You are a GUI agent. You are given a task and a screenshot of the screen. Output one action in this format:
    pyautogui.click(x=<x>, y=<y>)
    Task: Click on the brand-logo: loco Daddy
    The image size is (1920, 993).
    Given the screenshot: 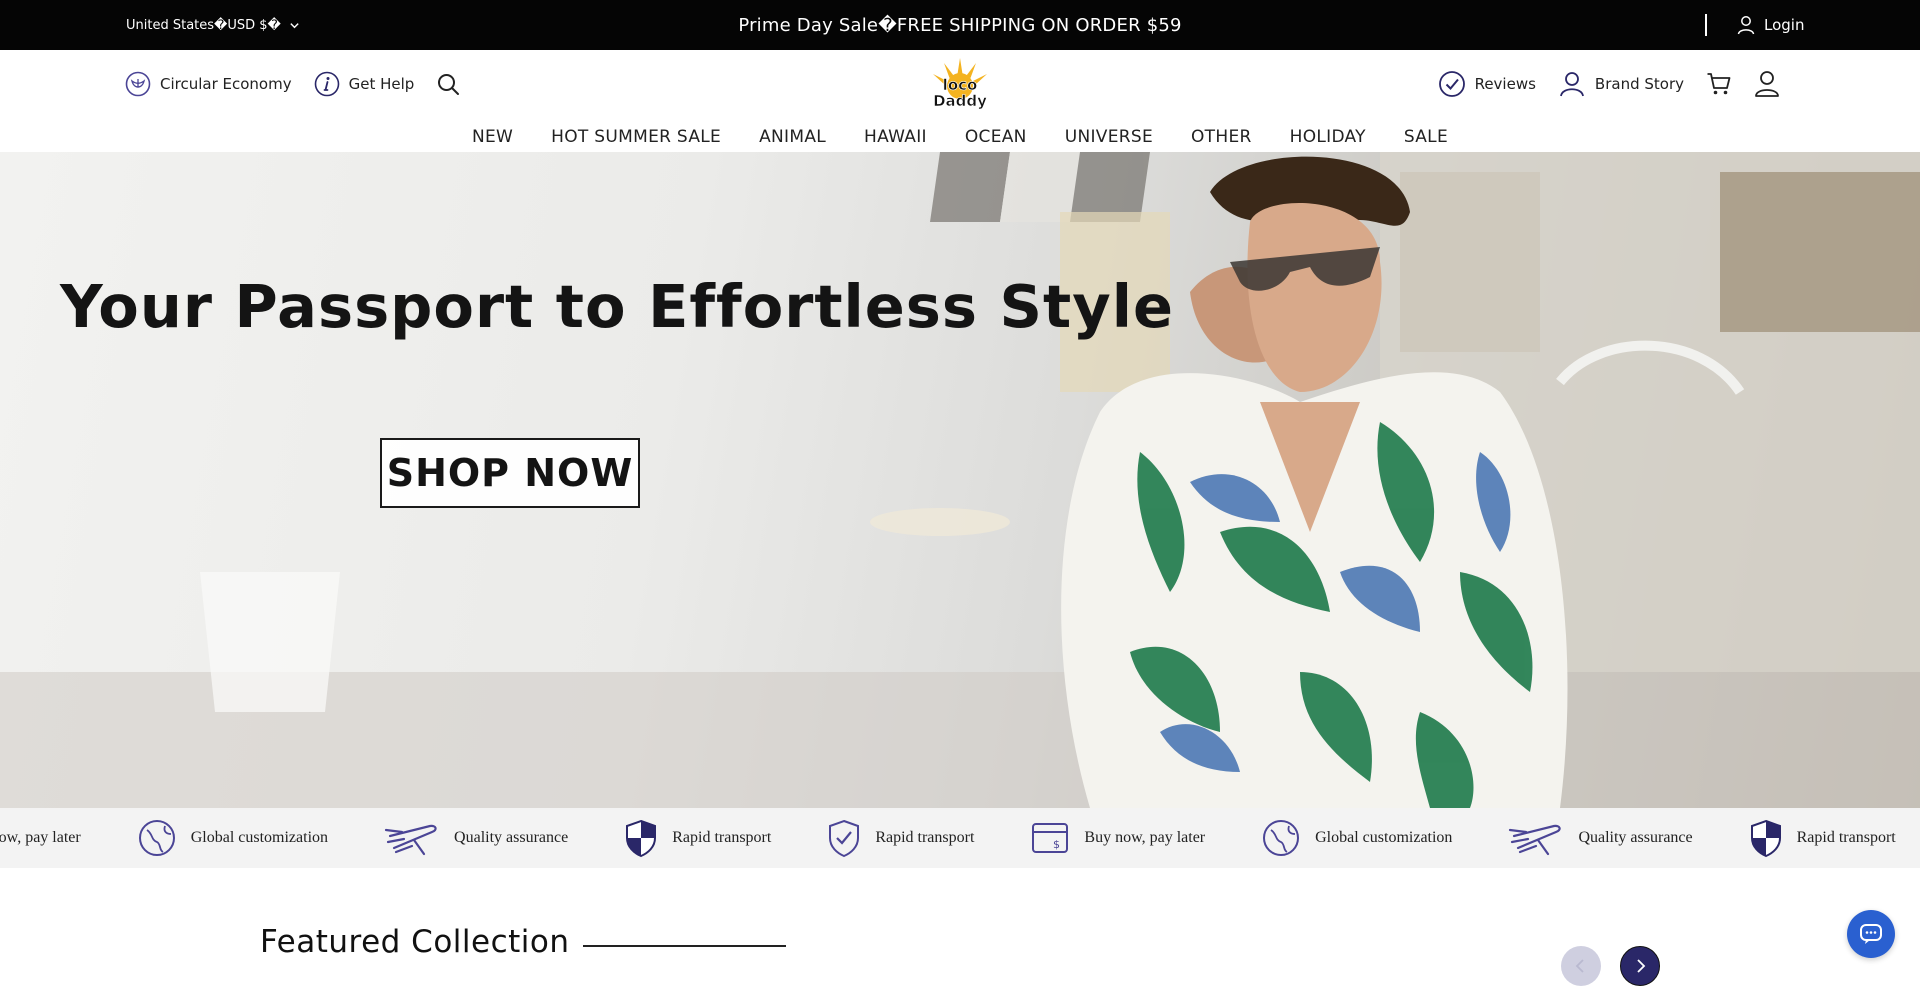 What is the action you would take?
    pyautogui.click(x=960, y=83)
    